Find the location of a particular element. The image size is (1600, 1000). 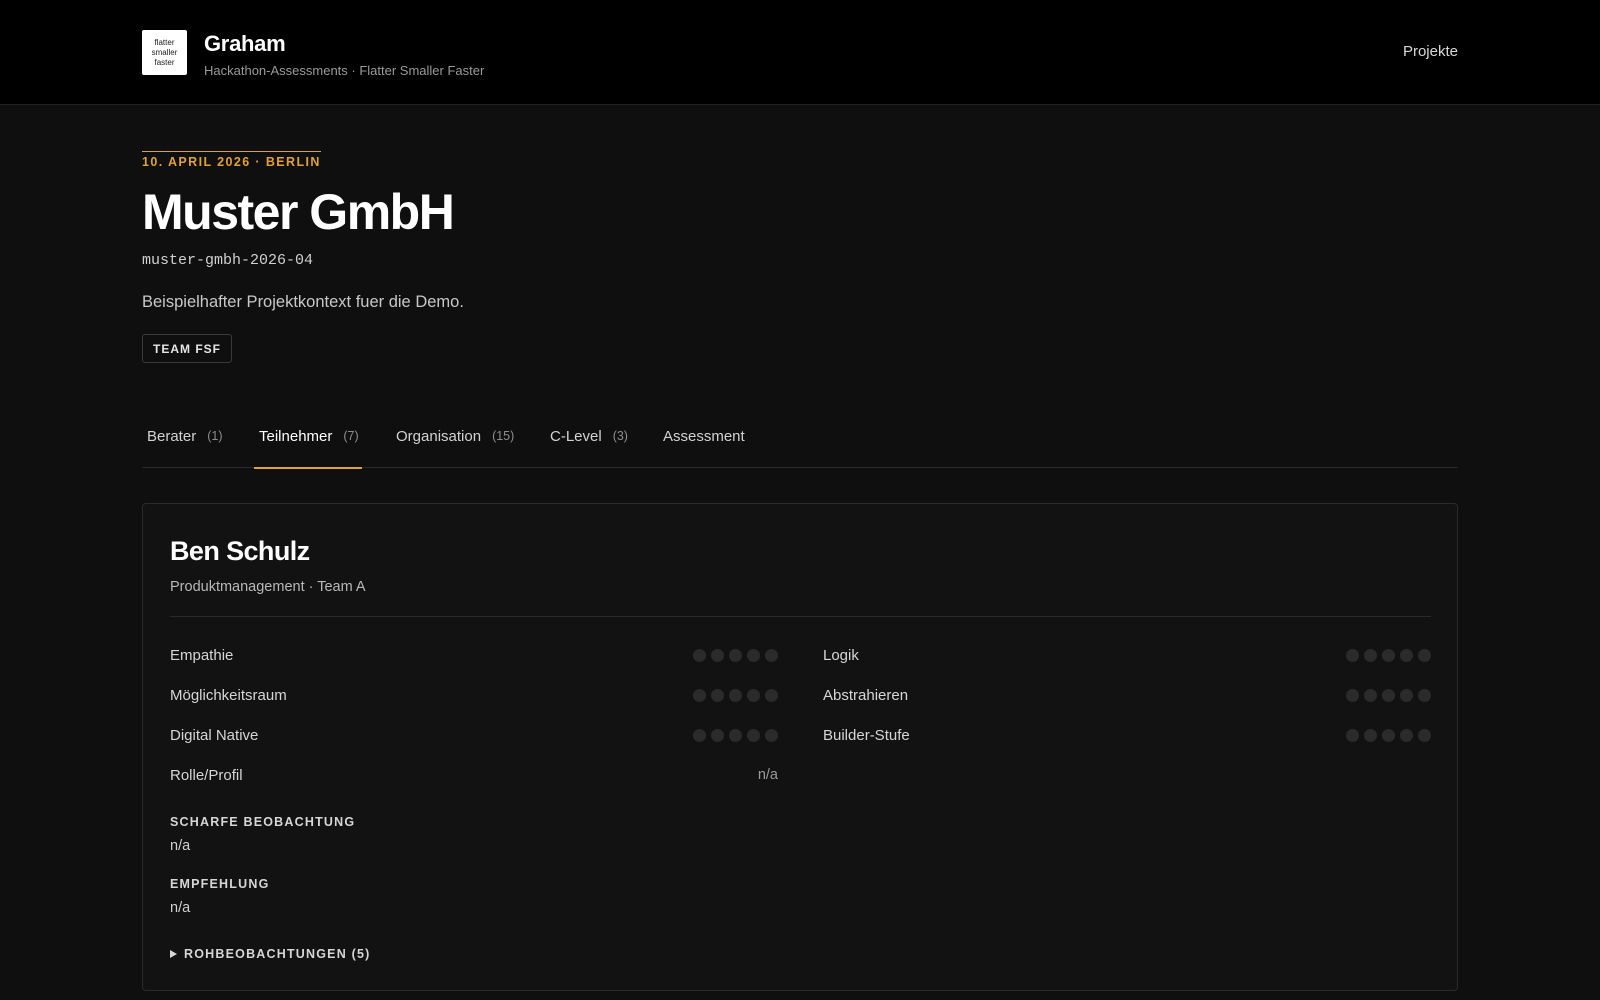

participant-role: Produktmanagement · Team A is located at coordinates (268, 587).